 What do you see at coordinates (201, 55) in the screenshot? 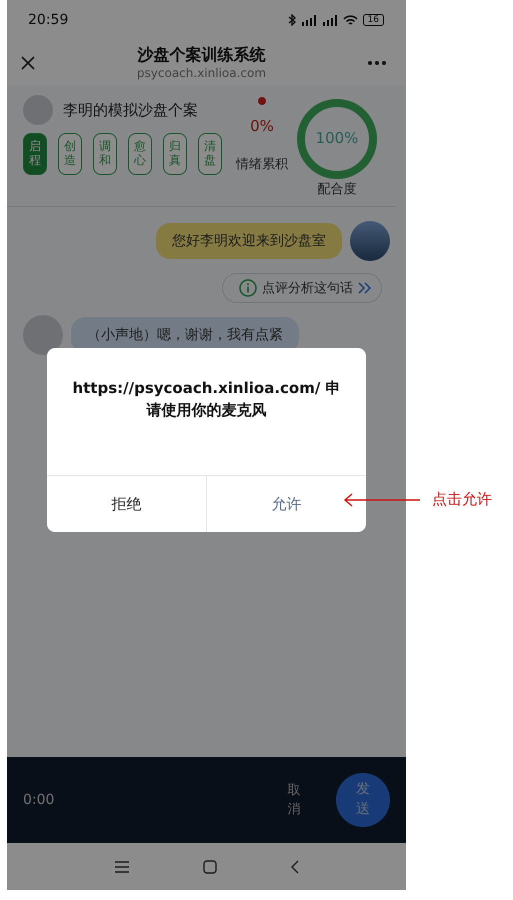
I see `page-title: 沙盘个案训练系统` at bounding box center [201, 55].